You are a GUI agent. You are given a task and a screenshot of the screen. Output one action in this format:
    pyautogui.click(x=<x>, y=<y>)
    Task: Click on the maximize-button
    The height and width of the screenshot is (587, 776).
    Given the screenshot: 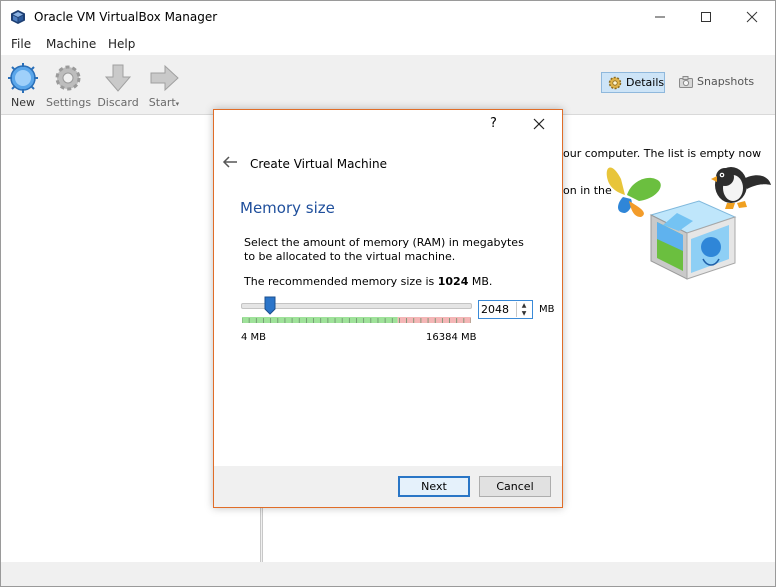 What is the action you would take?
    pyautogui.click(x=706, y=17)
    